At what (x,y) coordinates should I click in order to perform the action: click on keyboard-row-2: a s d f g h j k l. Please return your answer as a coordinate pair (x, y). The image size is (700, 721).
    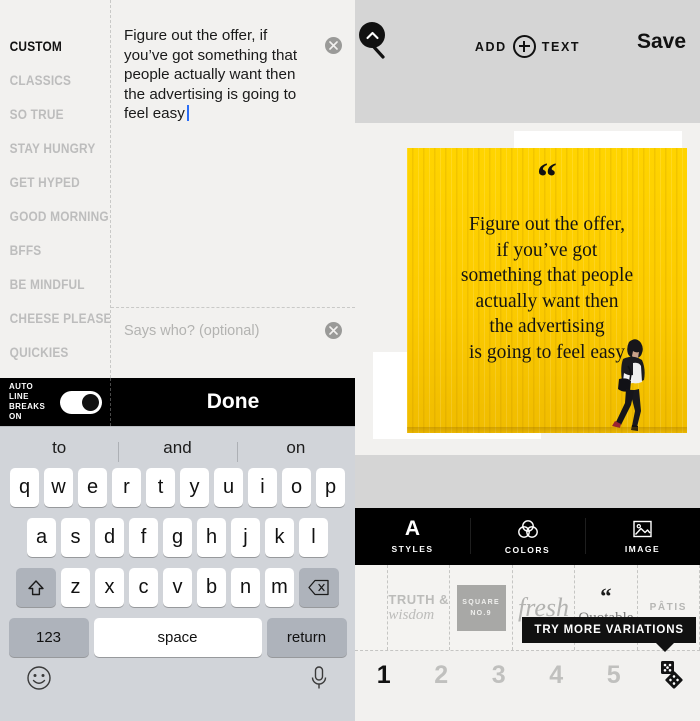
    Looking at the image, I should click on (177, 537).